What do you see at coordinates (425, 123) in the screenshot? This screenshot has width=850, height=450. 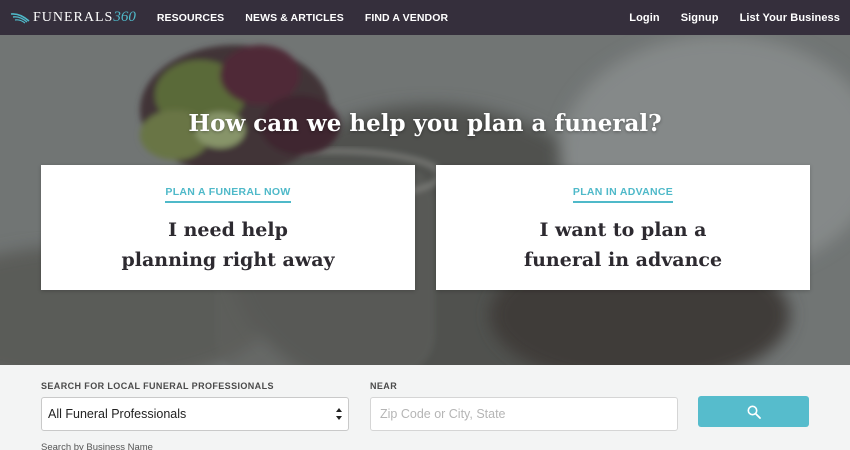 I see `hero-title: How can we help you plan a funeral?` at bounding box center [425, 123].